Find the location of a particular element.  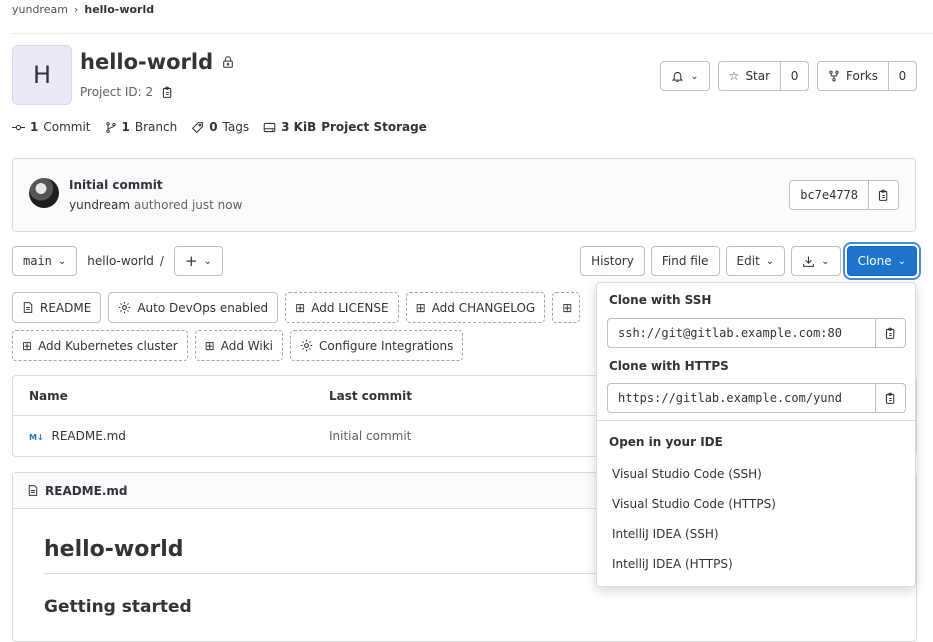

star-count: 0 is located at coordinates (795, 76).